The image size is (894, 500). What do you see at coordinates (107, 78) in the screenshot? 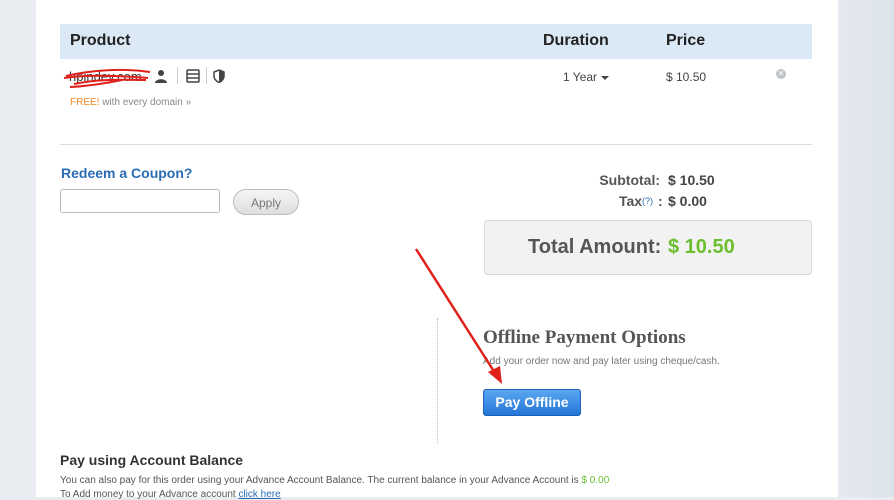
I see `redaction-scribble` at bounding box center [107, 78].